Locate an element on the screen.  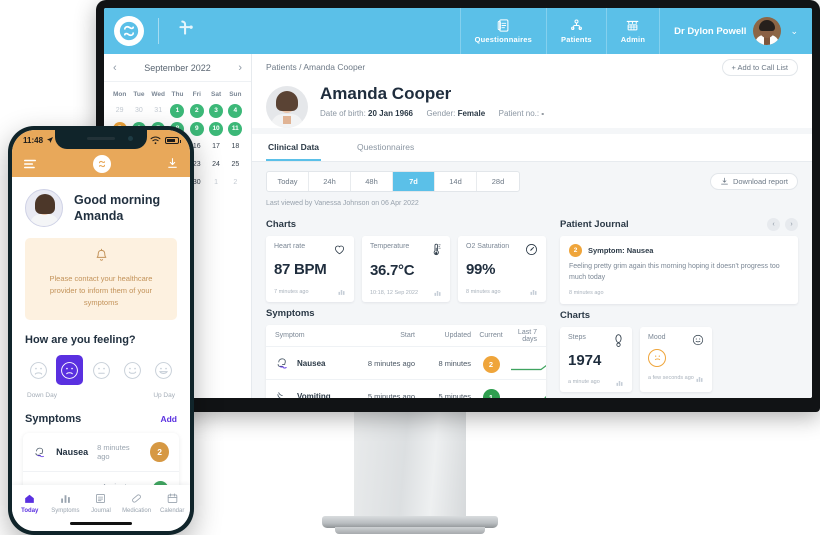
phone-logo is located at coordinates (101, 163).